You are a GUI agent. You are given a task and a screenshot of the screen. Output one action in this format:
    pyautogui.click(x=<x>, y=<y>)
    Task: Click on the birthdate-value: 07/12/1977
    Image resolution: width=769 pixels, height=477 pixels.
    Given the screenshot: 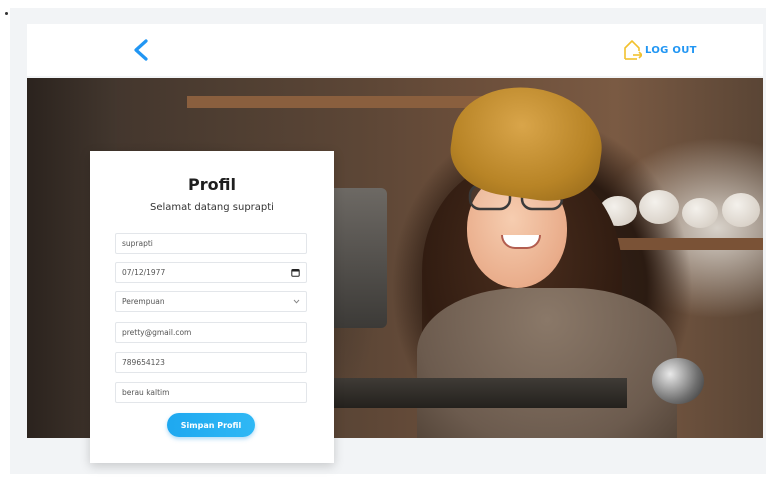 What is the action you would take?
    pyautogui.click(x=144, y=272)
    